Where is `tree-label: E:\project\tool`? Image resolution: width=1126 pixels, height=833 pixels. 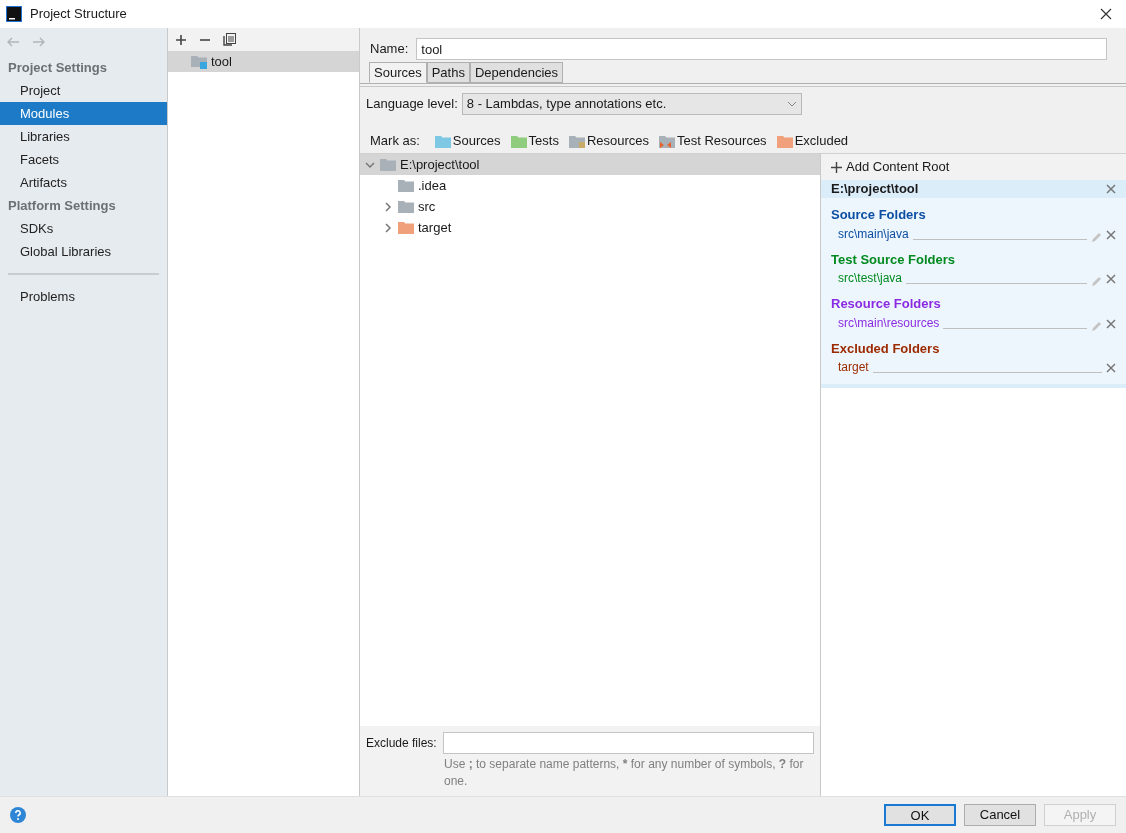 tree-label: E:\project\tool is located at coordinates (440, 164).